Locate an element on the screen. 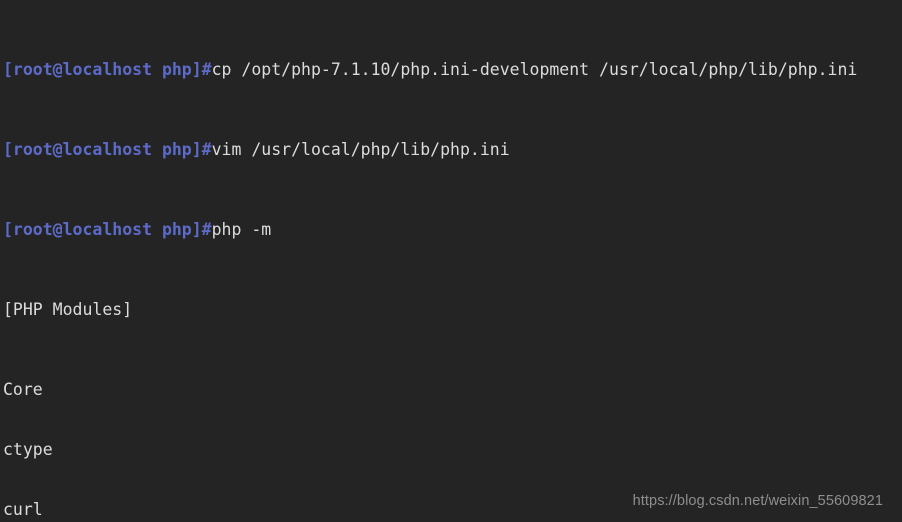 Image resolution: width=902 pixels, height=522 pixels. module-list-item: ctype is located at coordinates (28, 449).